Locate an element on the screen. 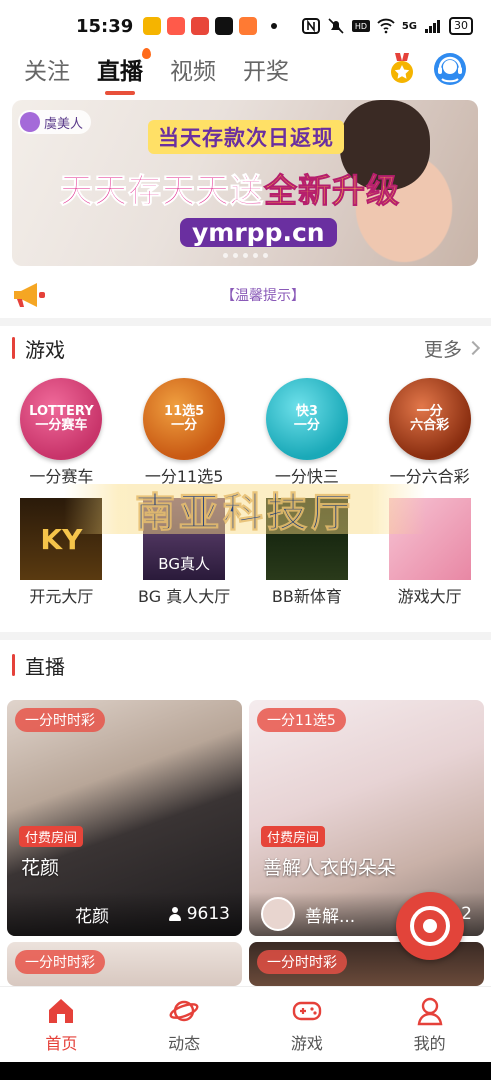 The width and height of the screenshot is (491, 1080). wifi-icon is located at coordinates (386, 26).